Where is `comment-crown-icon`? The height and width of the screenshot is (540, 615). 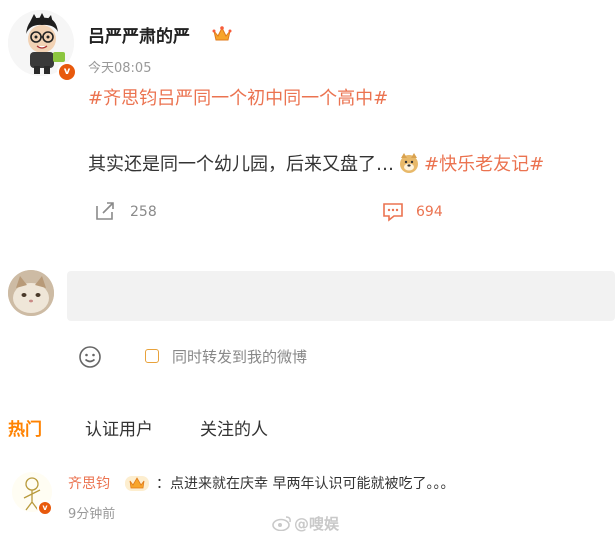
comment-crown-icon is located at coordinates (137, 483).